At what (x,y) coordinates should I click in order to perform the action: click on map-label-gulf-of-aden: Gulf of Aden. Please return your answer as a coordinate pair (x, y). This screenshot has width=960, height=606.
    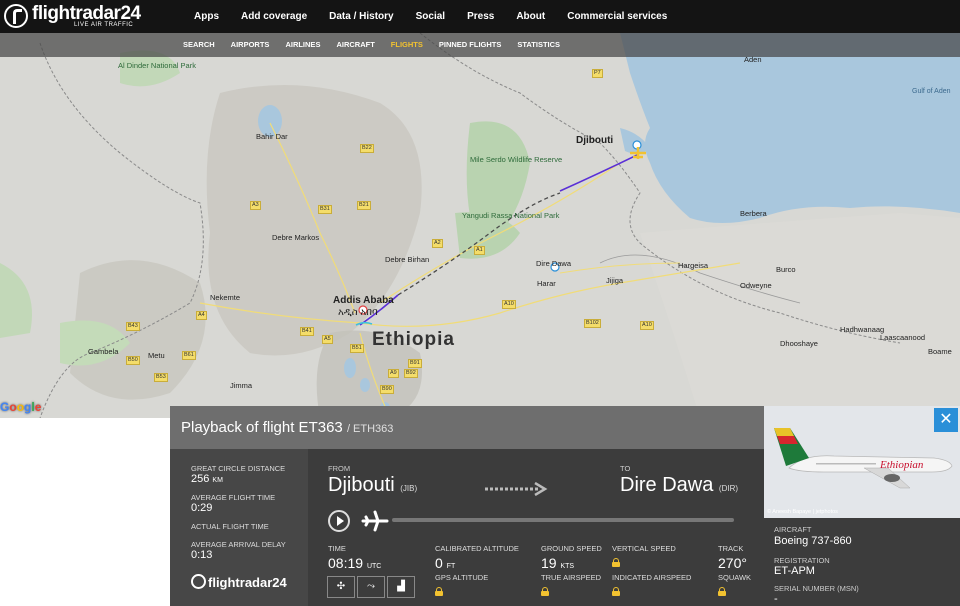
    Looking at the image, I should click on (931, 91).